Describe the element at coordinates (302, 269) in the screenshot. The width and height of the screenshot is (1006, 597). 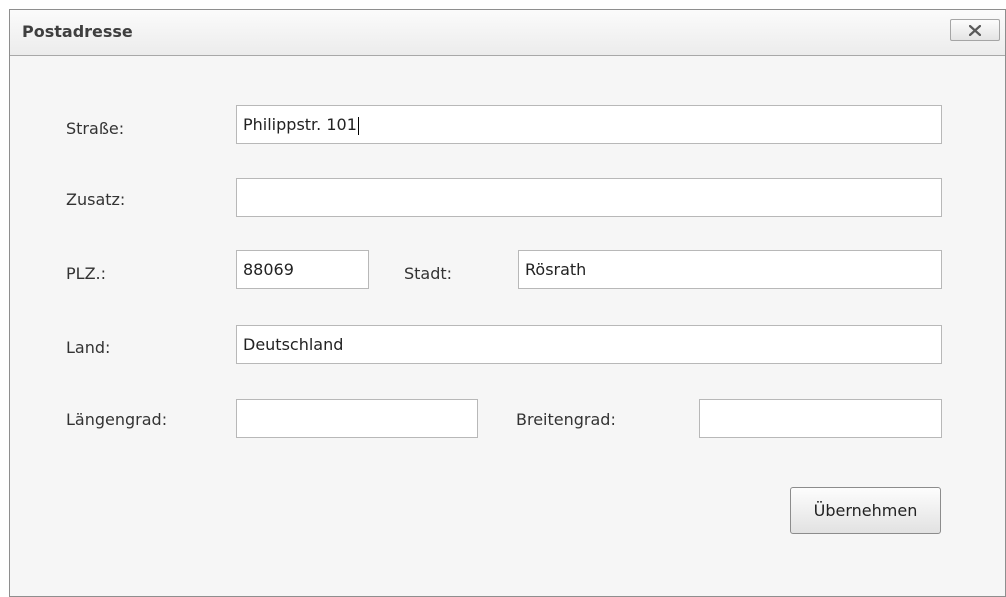
I see `postal-code-input: 88069` at that location.